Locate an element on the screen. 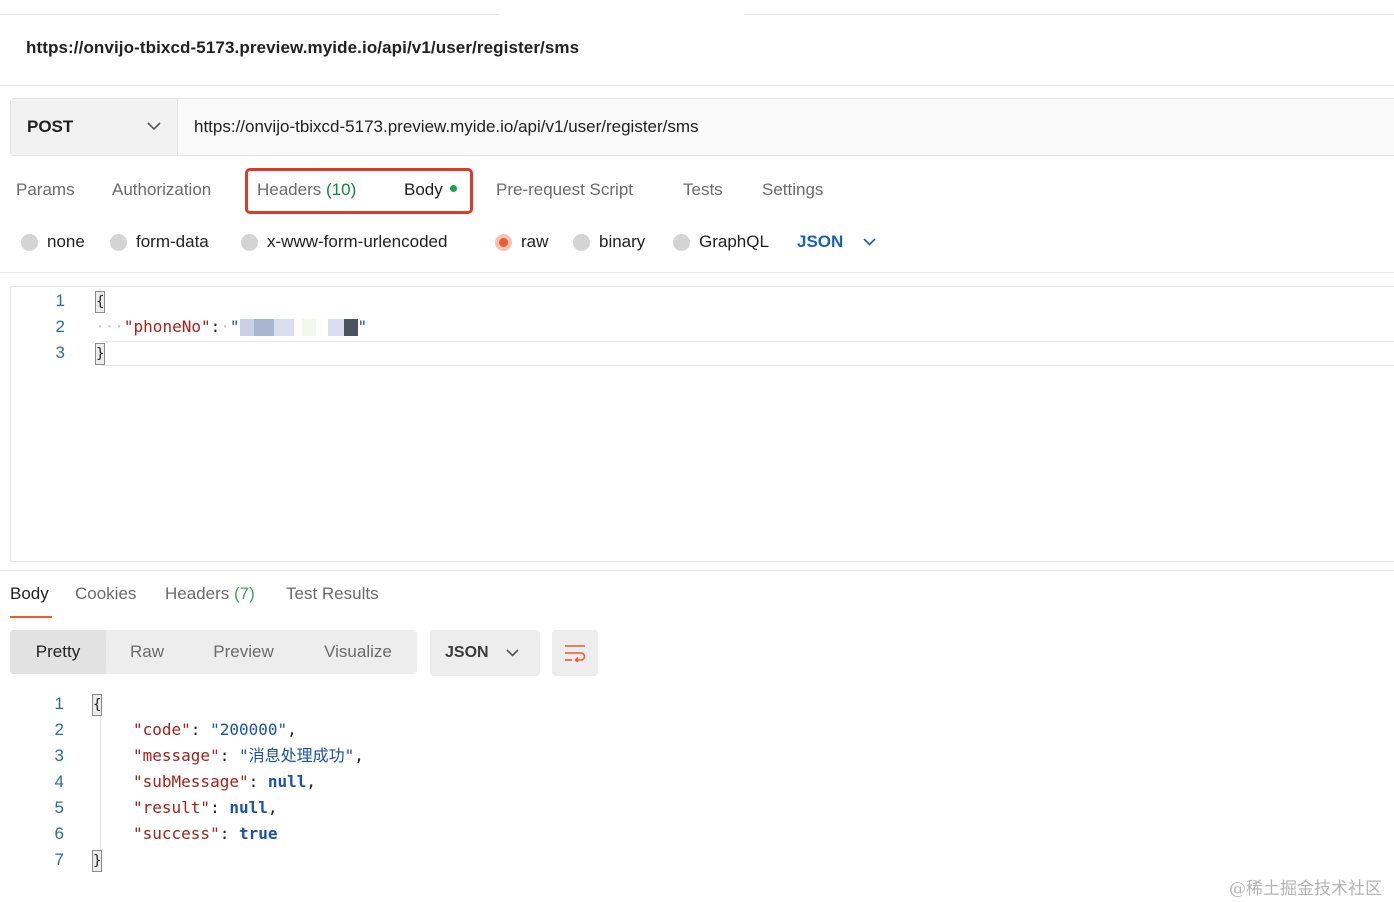  radio-binary: binary is located at coordinates (609, 242).